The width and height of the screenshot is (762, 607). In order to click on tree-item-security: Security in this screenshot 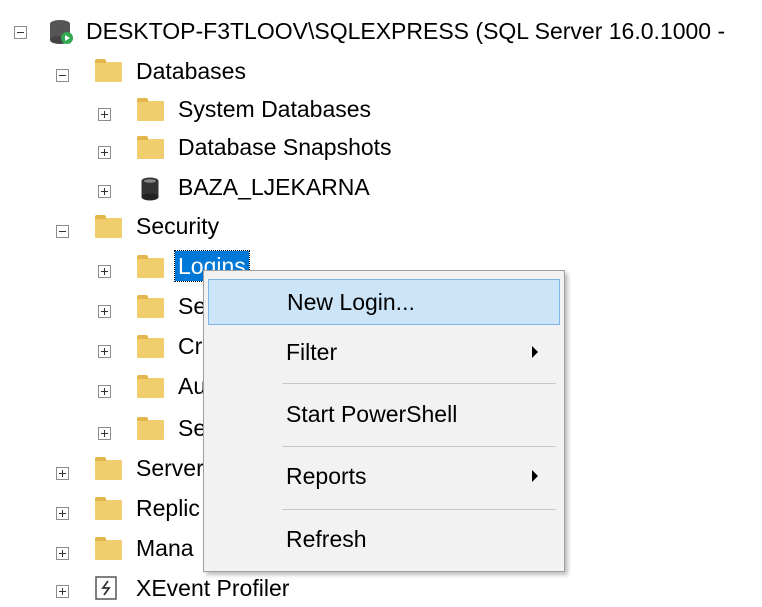, I will do `click(177, 226)`.